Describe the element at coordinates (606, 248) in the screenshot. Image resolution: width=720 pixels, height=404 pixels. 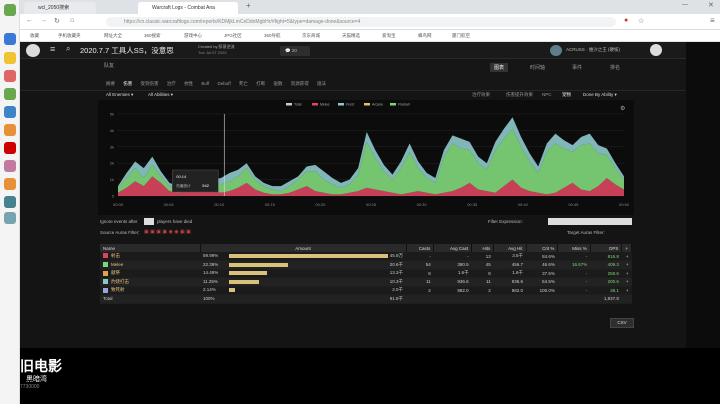
I see `col-dps: DPS` at that location.